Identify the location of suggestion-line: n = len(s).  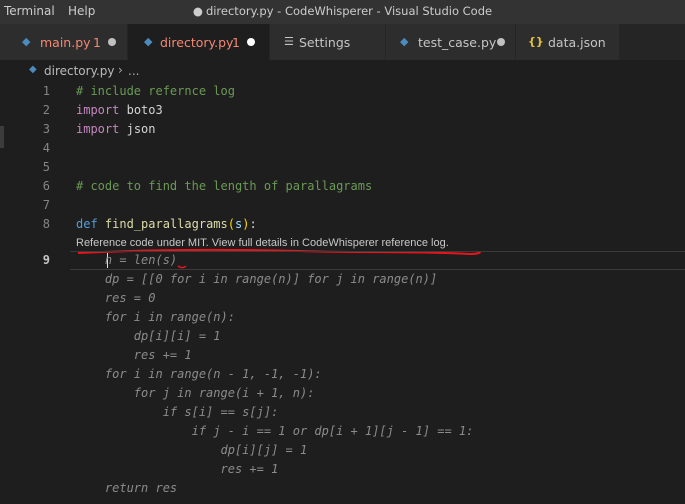
(127, 260).